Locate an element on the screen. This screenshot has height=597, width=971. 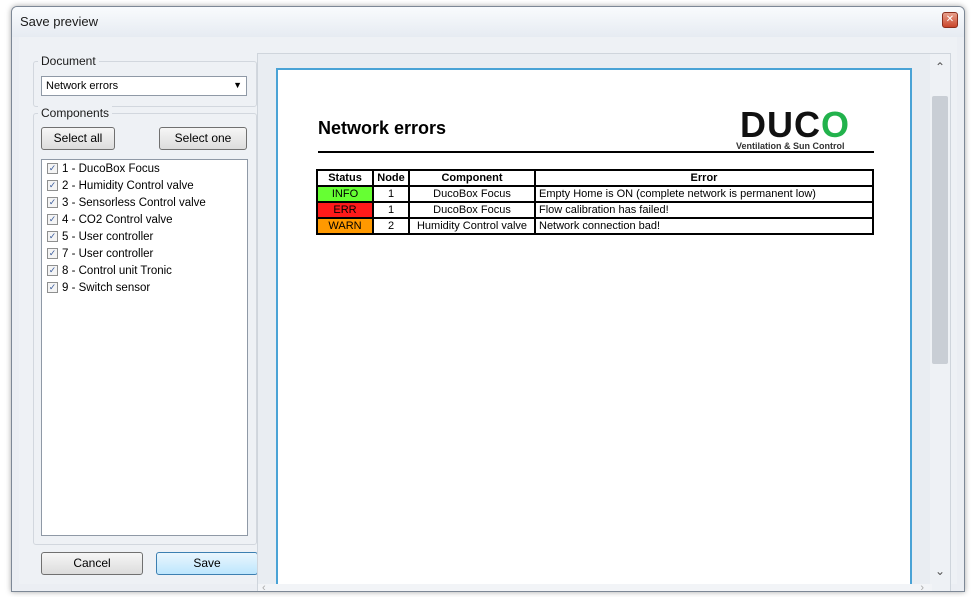
list-item: ✓ 4 - CO2 Control valve is located at coordinates (144, 219).